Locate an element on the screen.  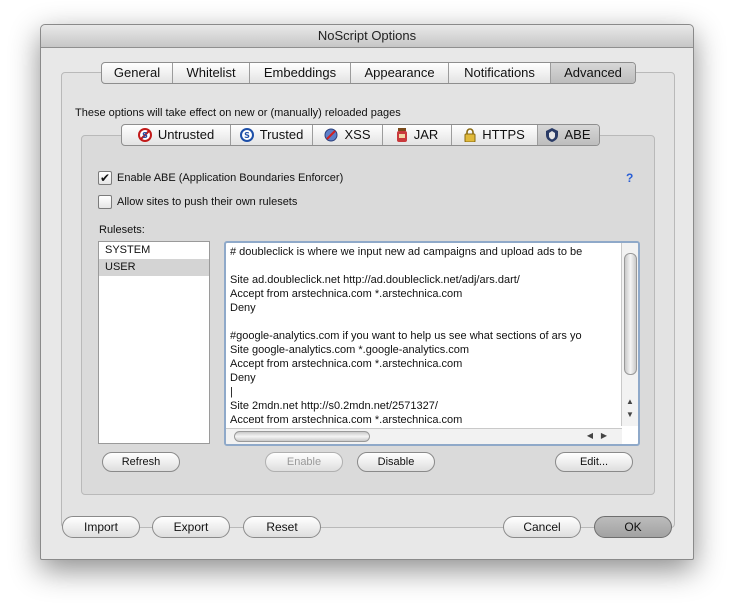
list-item: SYSTEM is located at coordinates (154, 250).